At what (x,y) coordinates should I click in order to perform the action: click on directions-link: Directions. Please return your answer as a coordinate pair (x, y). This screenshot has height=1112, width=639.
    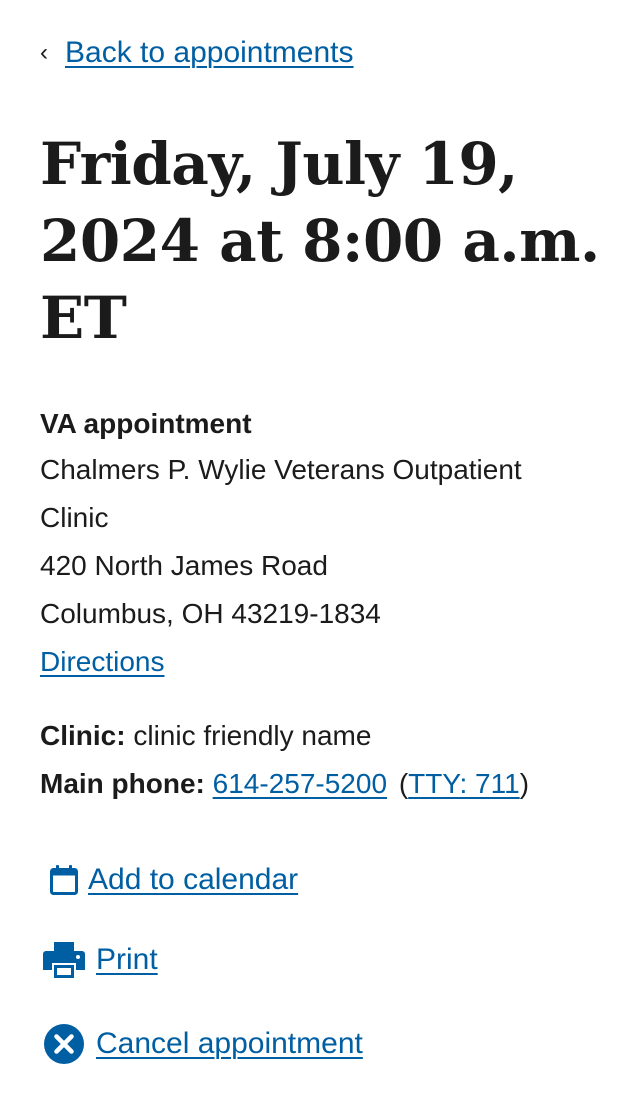
    Looking at the image, I should click on (102, 661).